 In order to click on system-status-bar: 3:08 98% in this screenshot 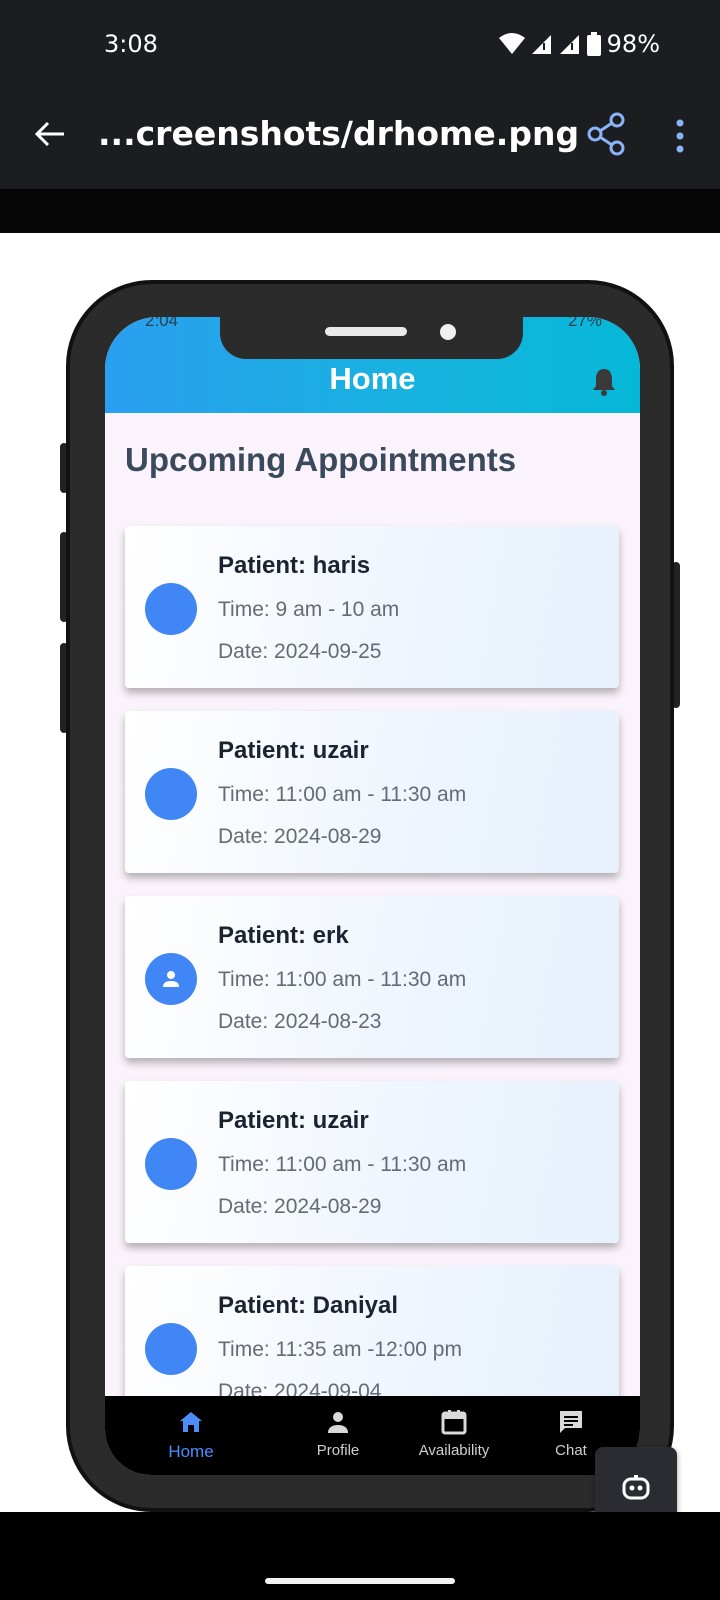, I will do `click(360, 46)`.